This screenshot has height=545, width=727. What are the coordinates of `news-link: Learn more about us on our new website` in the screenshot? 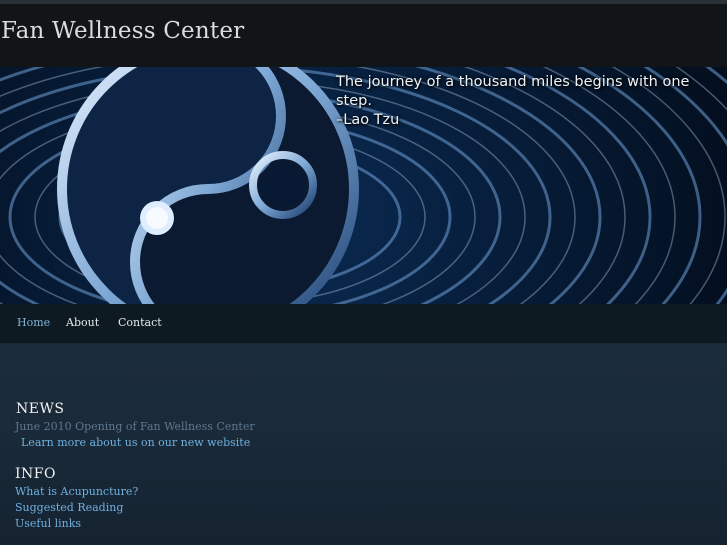 It's located at (135, 442).